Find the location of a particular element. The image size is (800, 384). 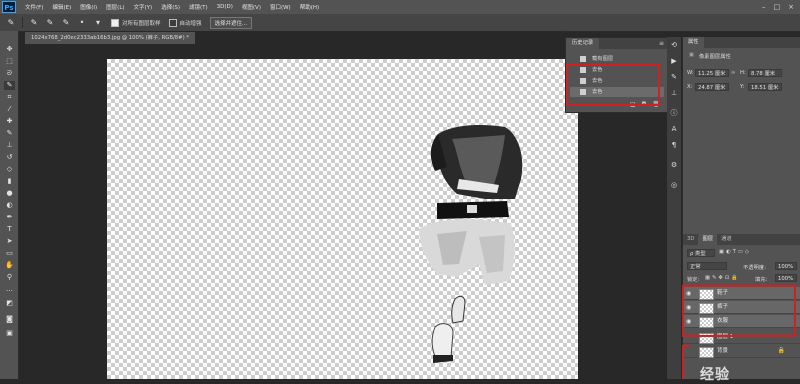

lock-label: 锁定: is located at coordinates (693, 280).